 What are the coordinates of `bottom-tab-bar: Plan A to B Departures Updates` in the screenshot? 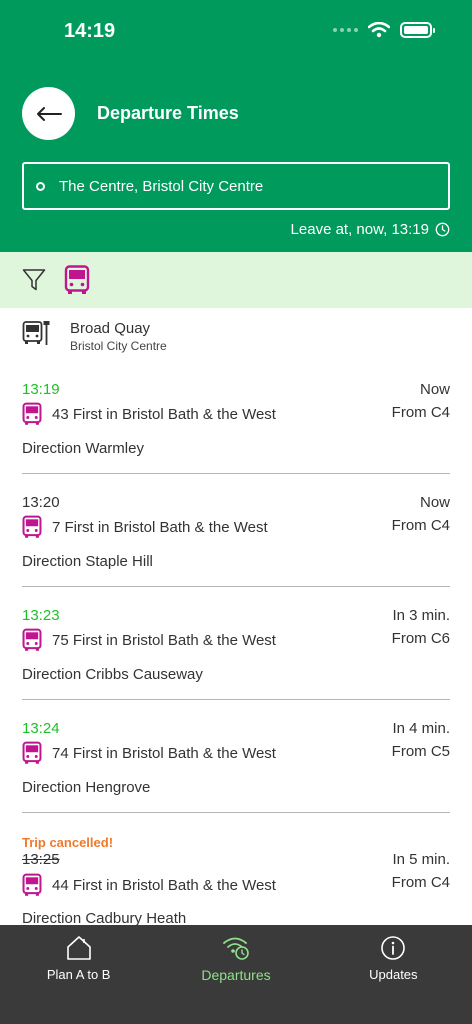 It's located at (236, 974).